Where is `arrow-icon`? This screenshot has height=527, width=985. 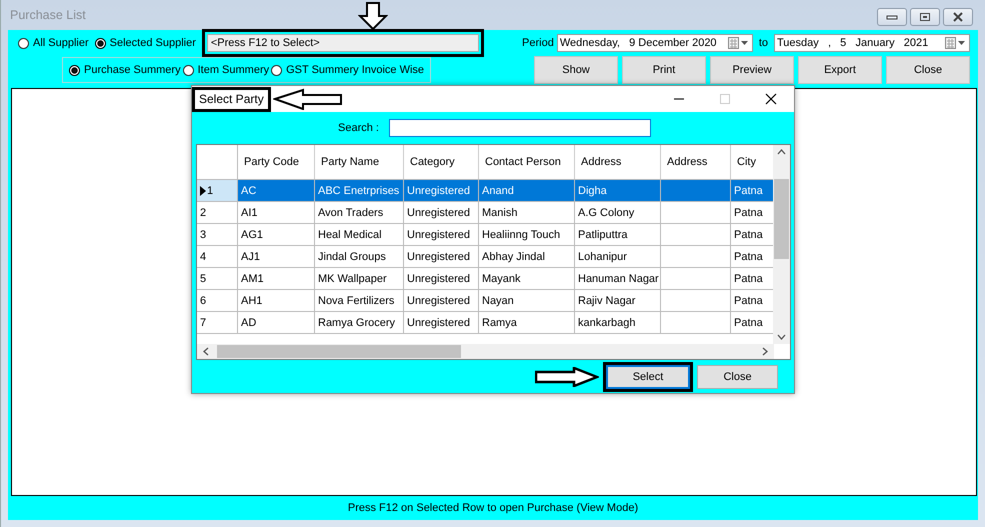 arrow-icon is located at coordinates (567, 377).